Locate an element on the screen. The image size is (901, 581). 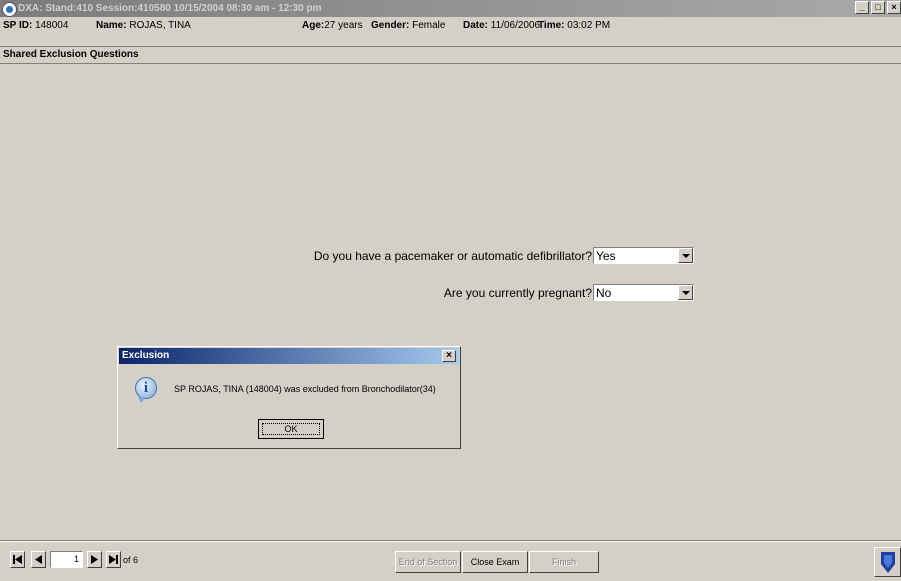
section-header: Shared Exclusion Questions is located at coordinates (450, 55).